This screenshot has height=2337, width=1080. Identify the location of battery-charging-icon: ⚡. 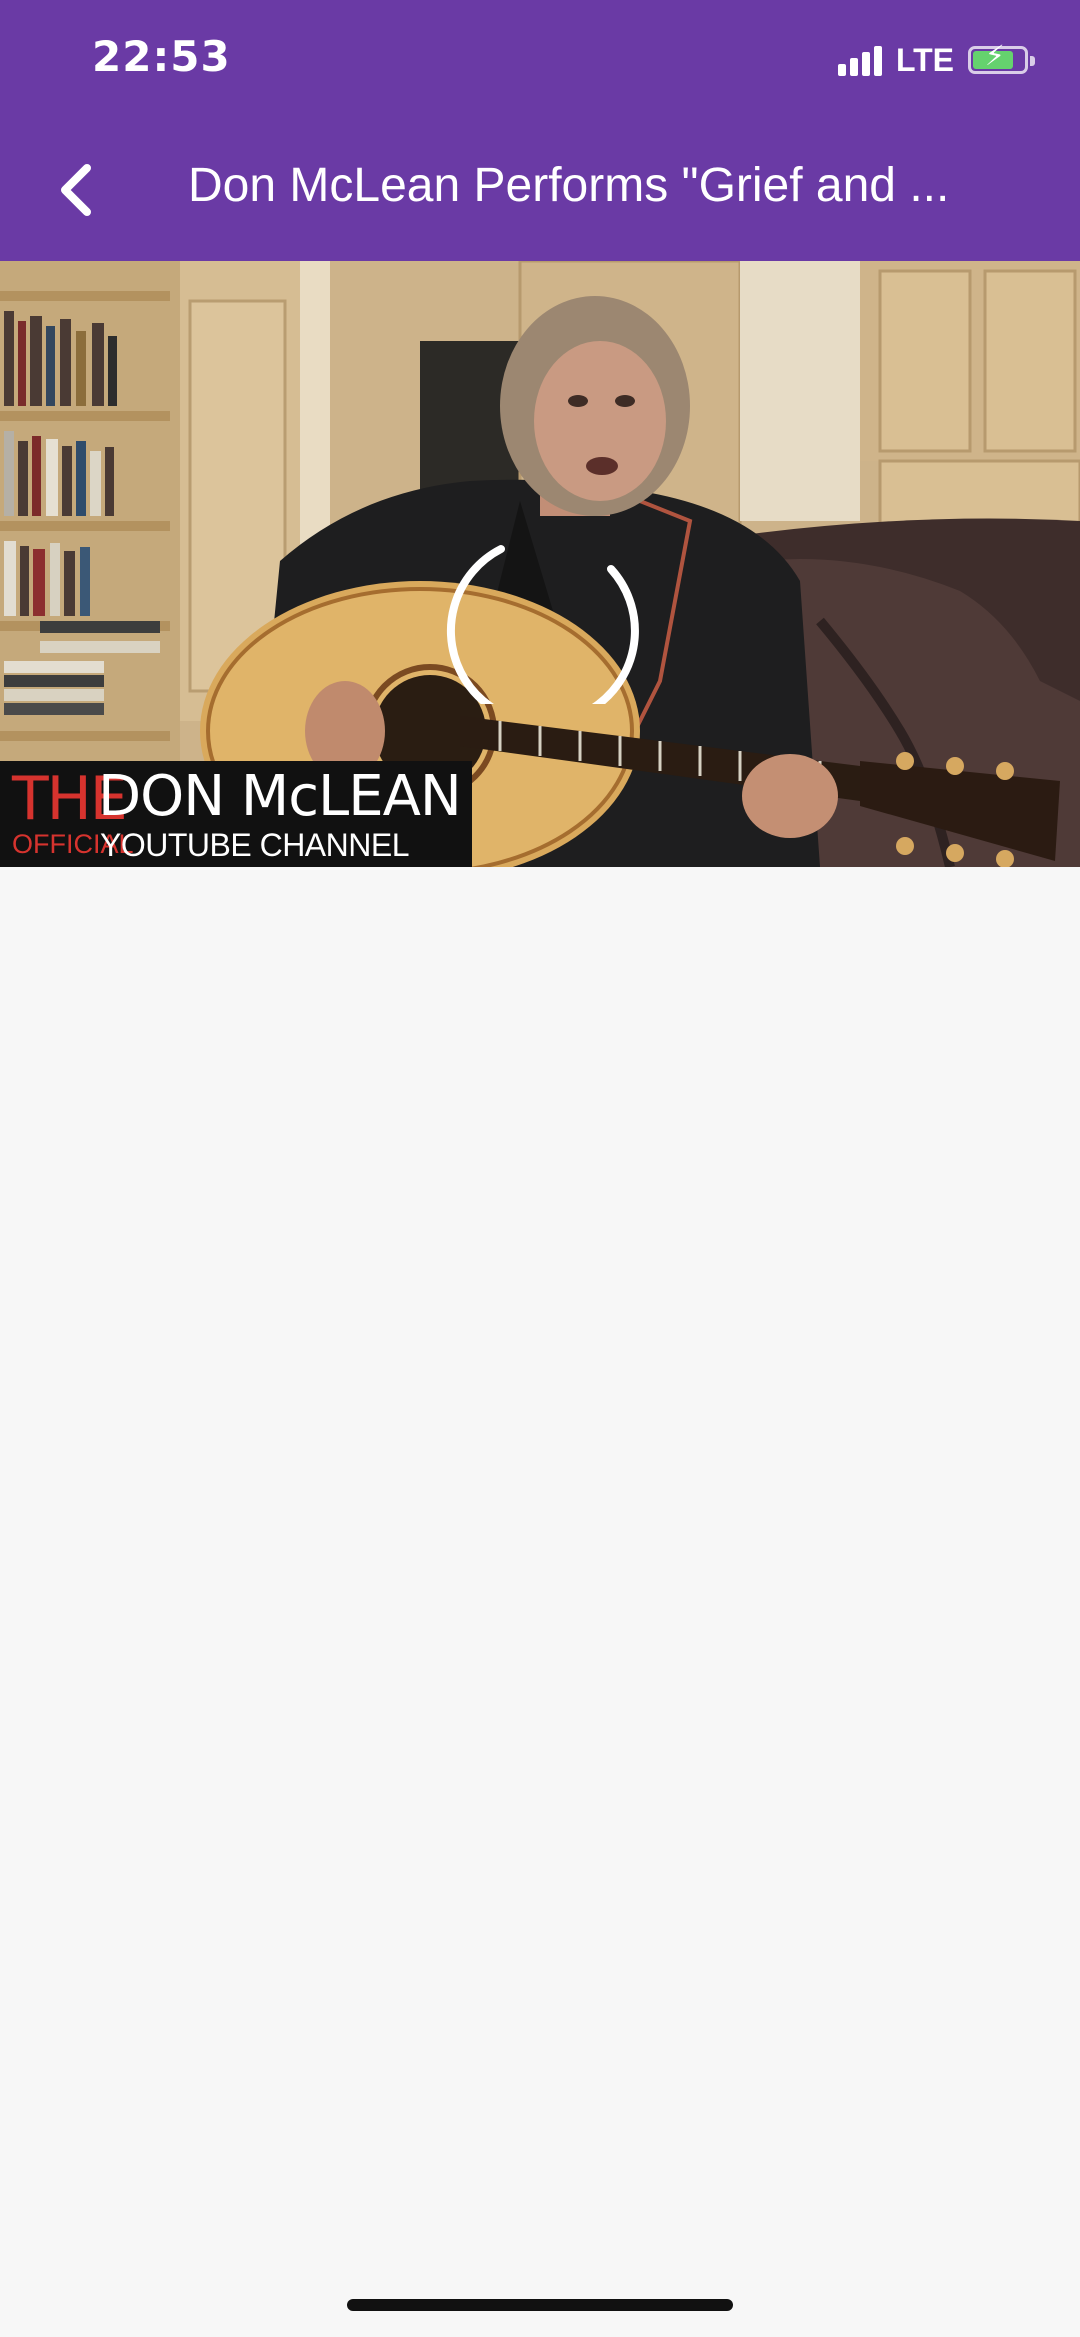
(1001, 58).